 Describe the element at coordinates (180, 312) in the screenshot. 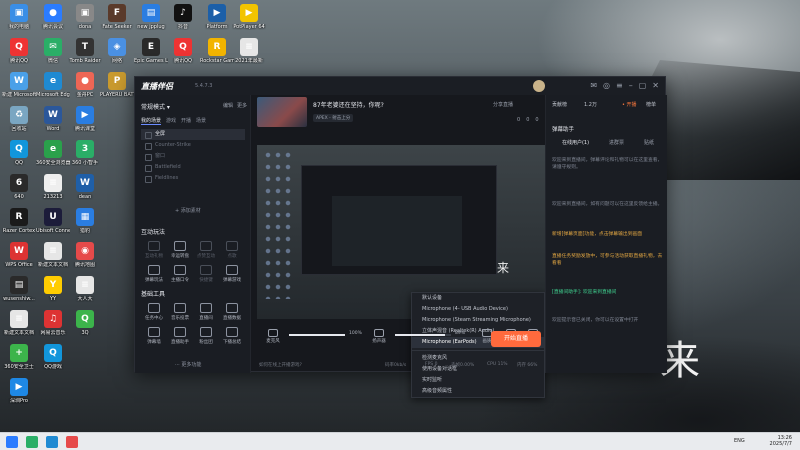

I see `tool-button: 音乐投票` at that location.